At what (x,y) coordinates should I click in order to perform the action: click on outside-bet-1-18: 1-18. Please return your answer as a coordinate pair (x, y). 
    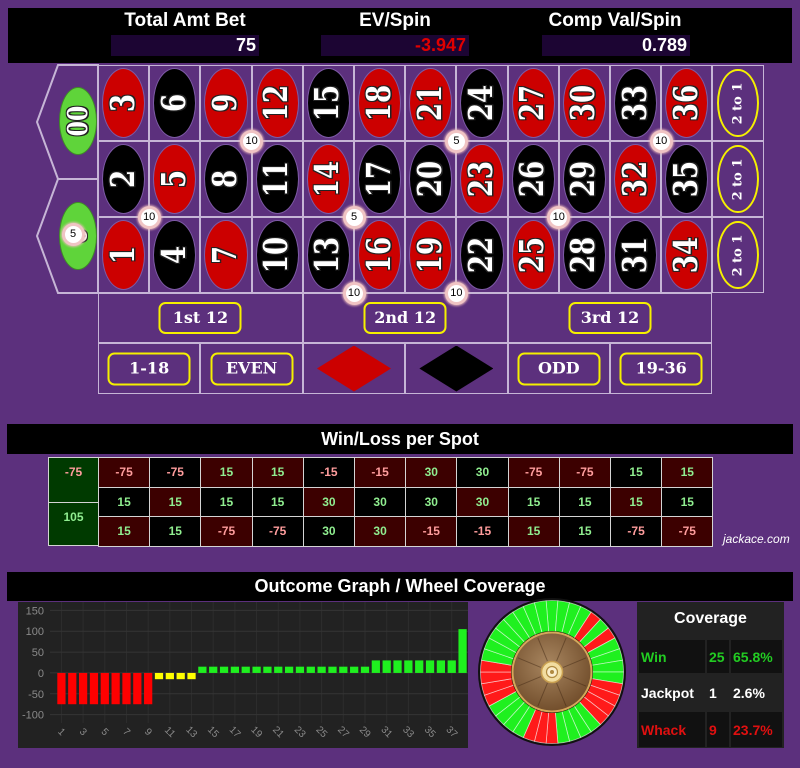
    Looking at the image, I should click on (149, 368).